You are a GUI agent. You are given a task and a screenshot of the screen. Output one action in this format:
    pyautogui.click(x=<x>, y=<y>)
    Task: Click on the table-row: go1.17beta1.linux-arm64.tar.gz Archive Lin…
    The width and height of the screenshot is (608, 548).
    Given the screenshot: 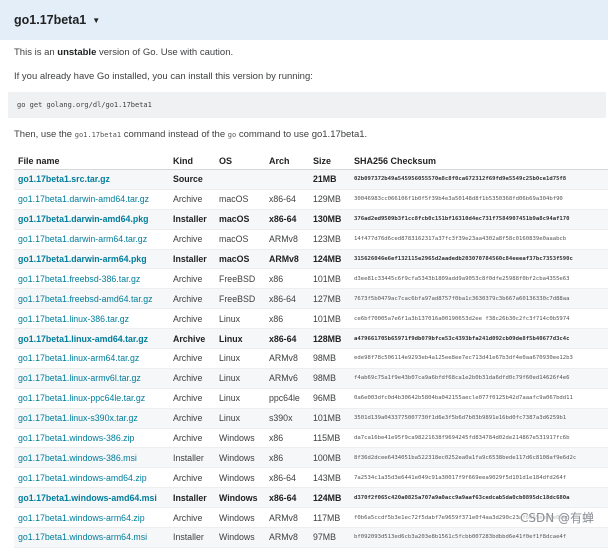 What is the action you would take?
    pyautogui.click(x=311, y=358)
    